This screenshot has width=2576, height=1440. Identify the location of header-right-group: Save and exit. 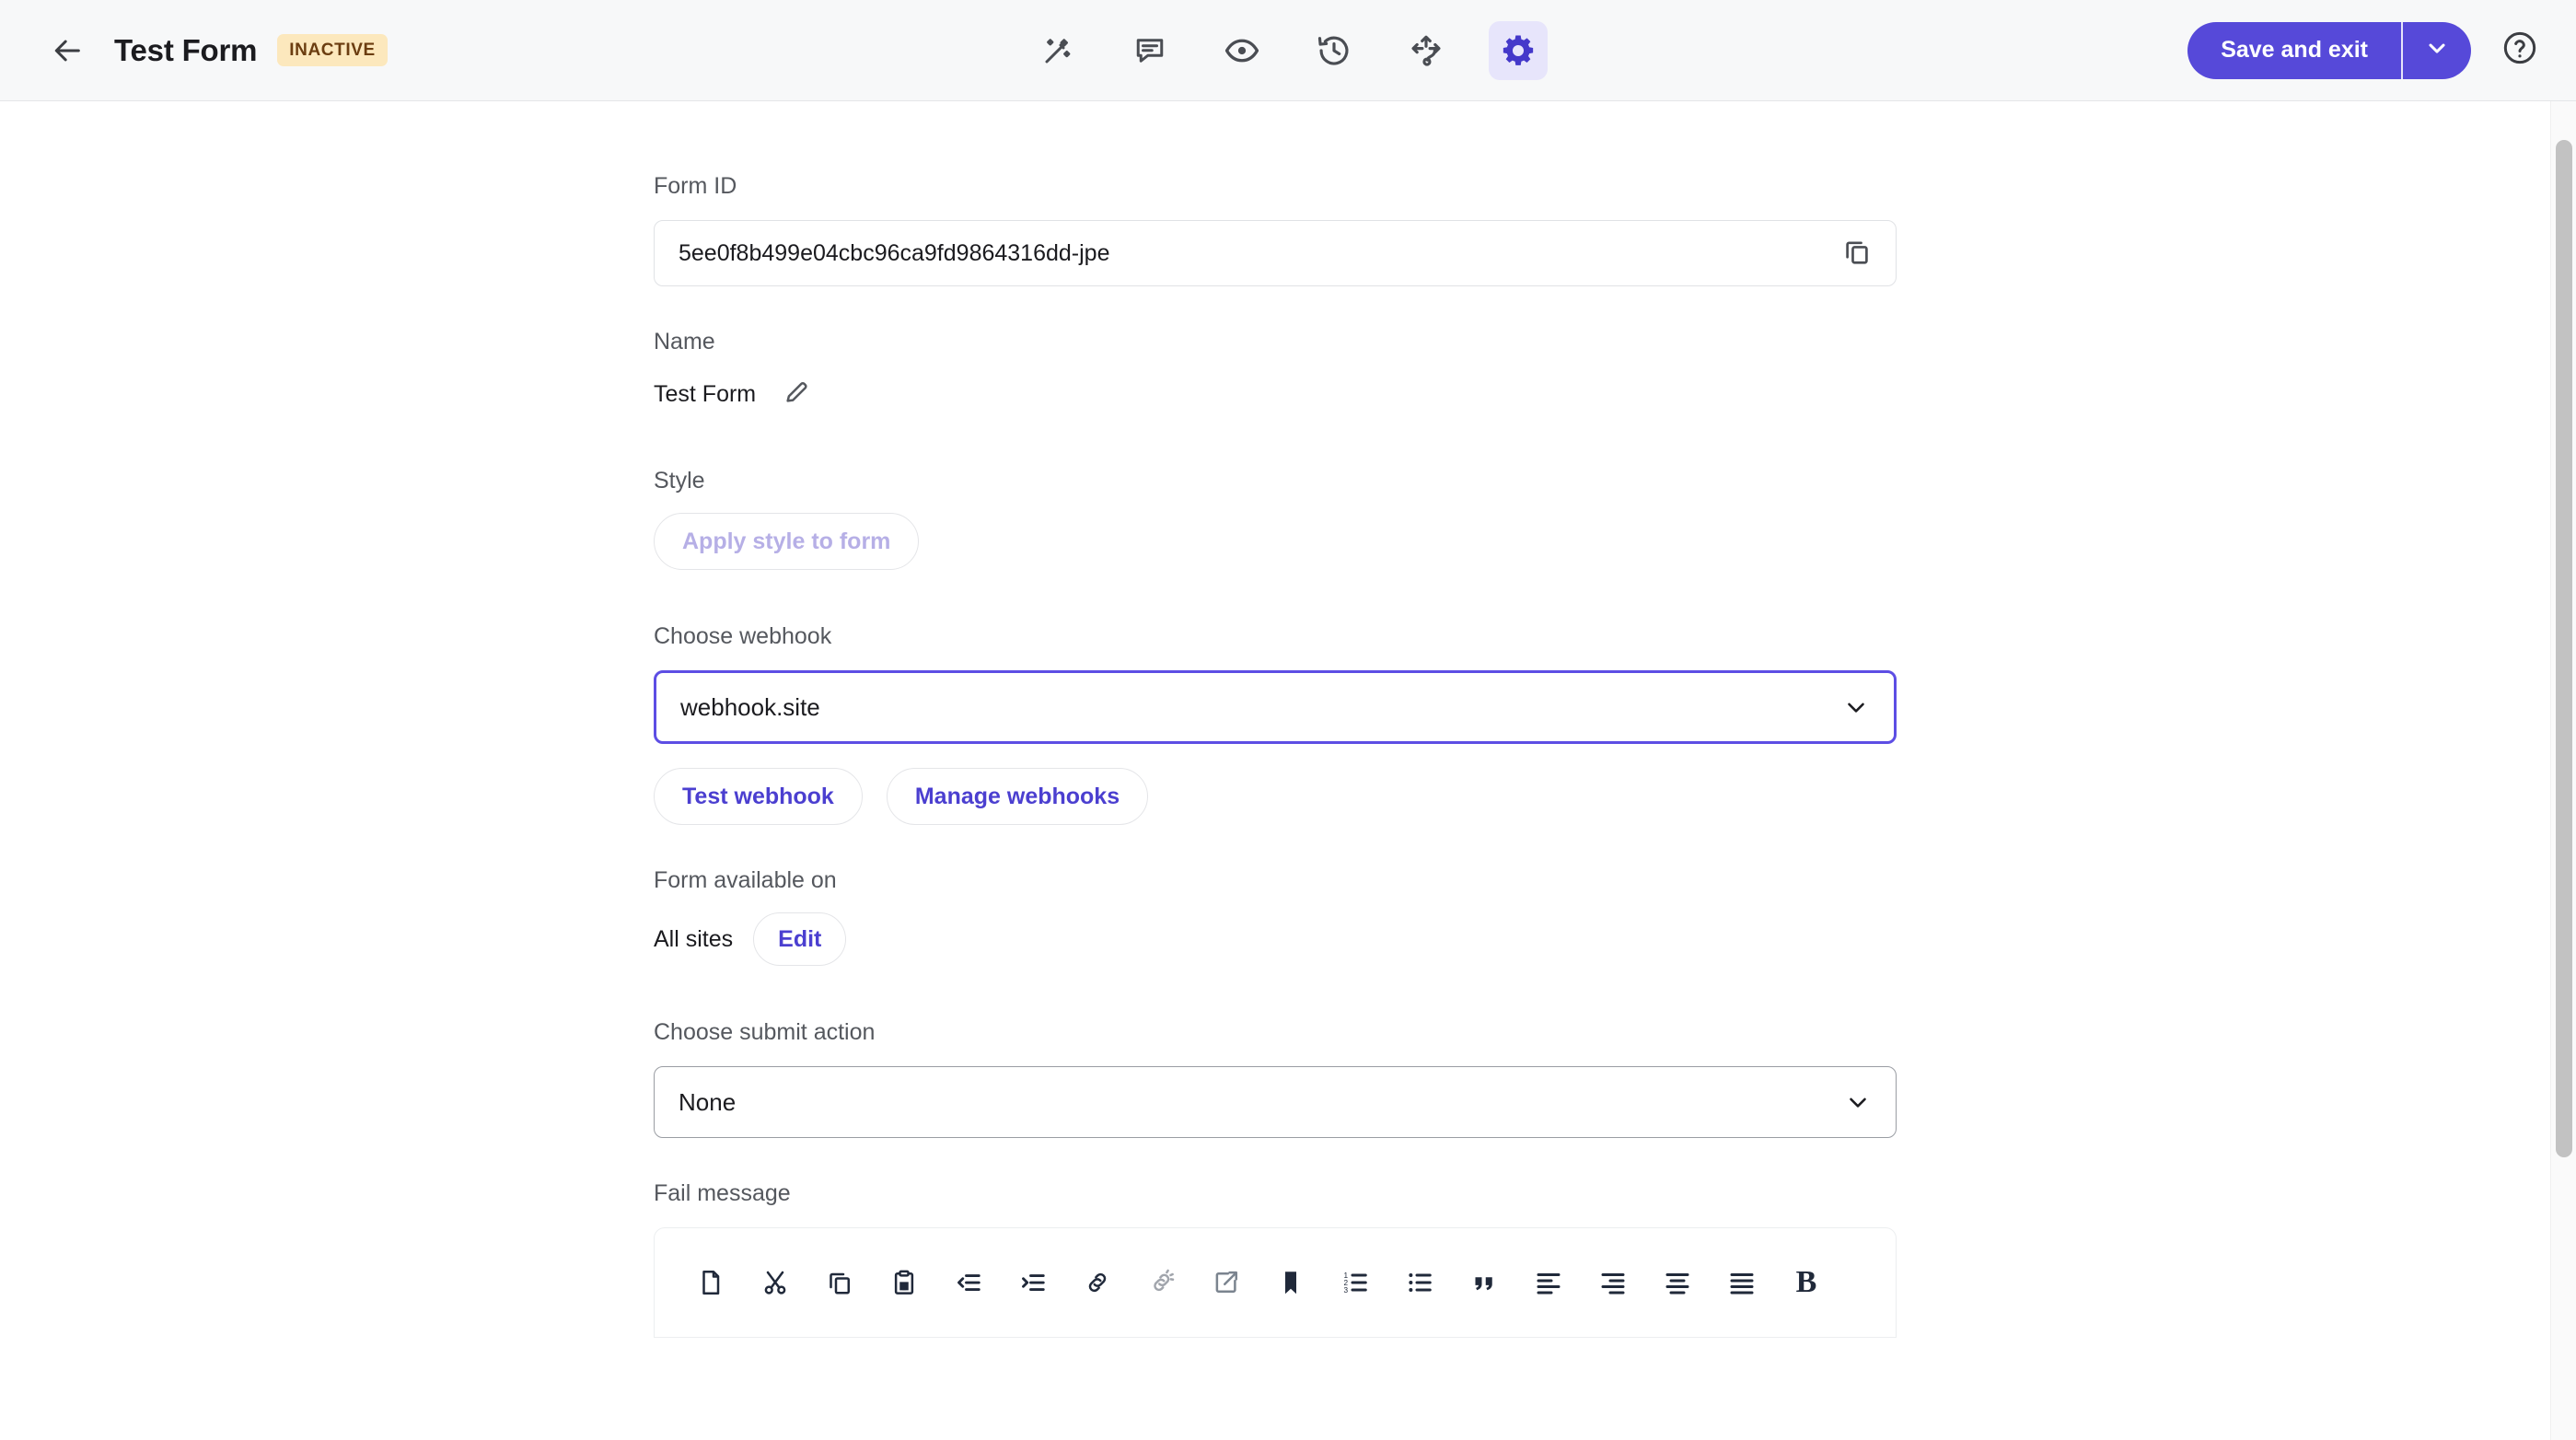
(2365, 50).